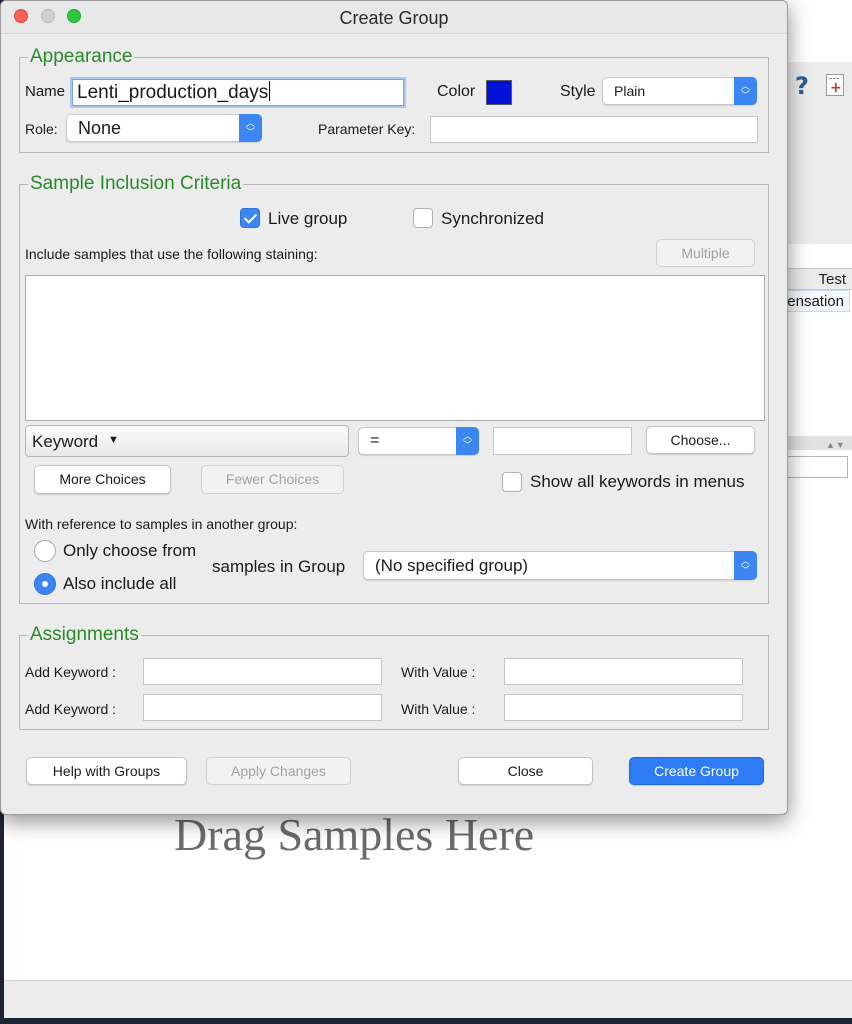 This screenshot has width=852, height=1024. Describe the element at coordinates (493, 218) in the screenshot. I see `synchronized-label: Synchronized` at that location.